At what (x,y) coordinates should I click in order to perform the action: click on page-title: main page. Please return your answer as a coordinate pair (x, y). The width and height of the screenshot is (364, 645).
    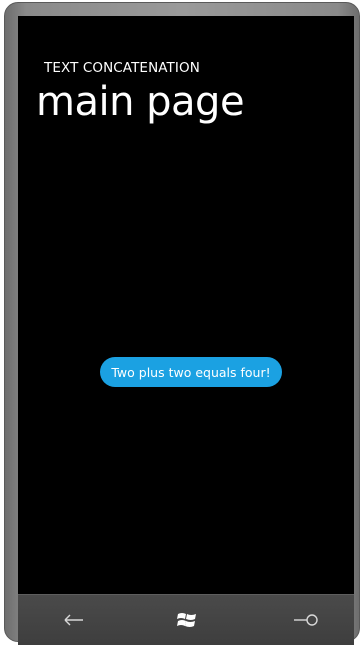
    Looking at the image, I should click on (140, 102).